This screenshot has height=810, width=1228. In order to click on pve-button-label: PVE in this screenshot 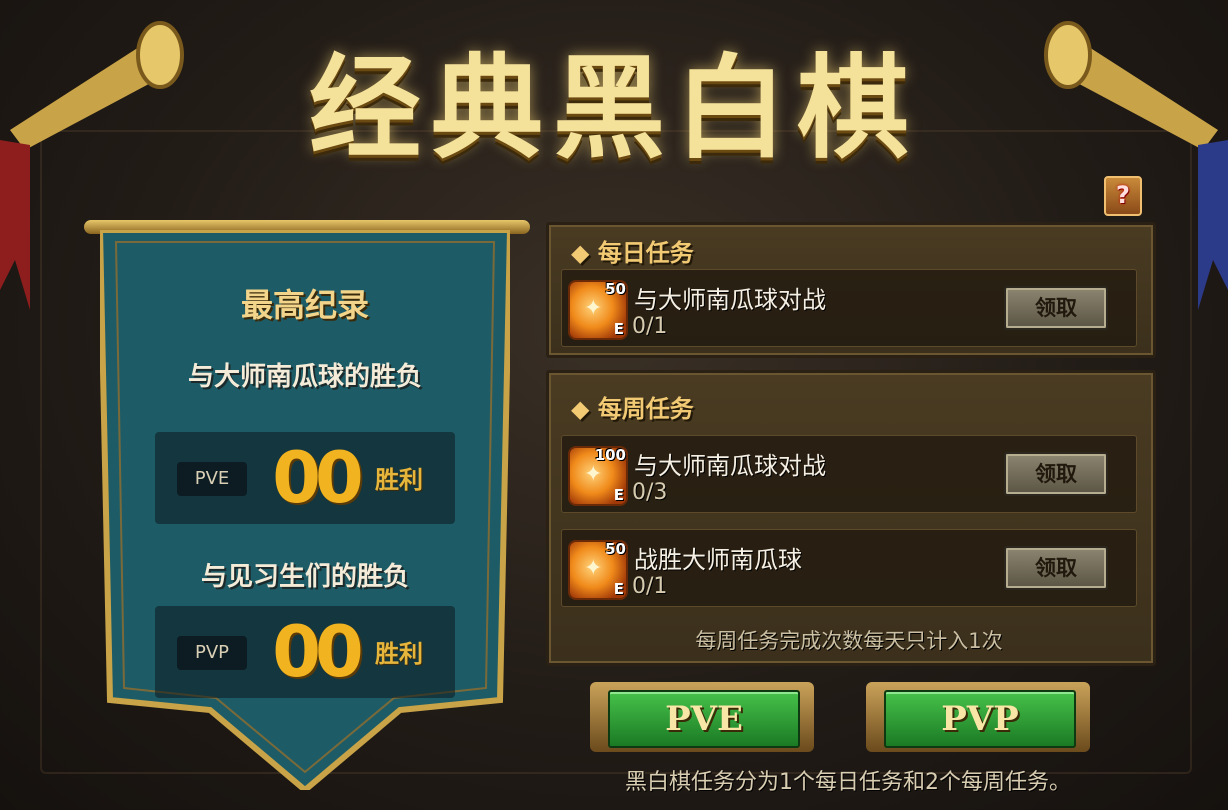, I will do `click(704, 719)`.